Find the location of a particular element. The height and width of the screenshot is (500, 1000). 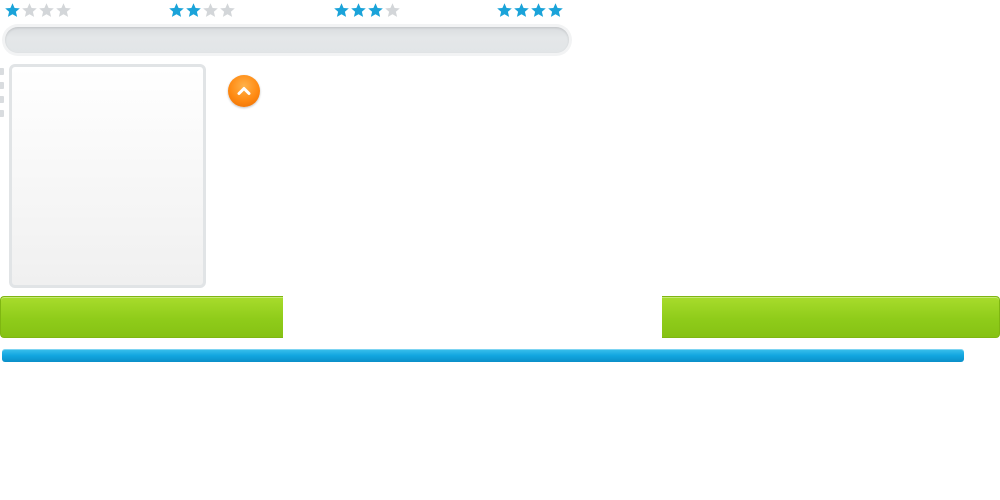

side-tabs is located at coordinates (2, 96).